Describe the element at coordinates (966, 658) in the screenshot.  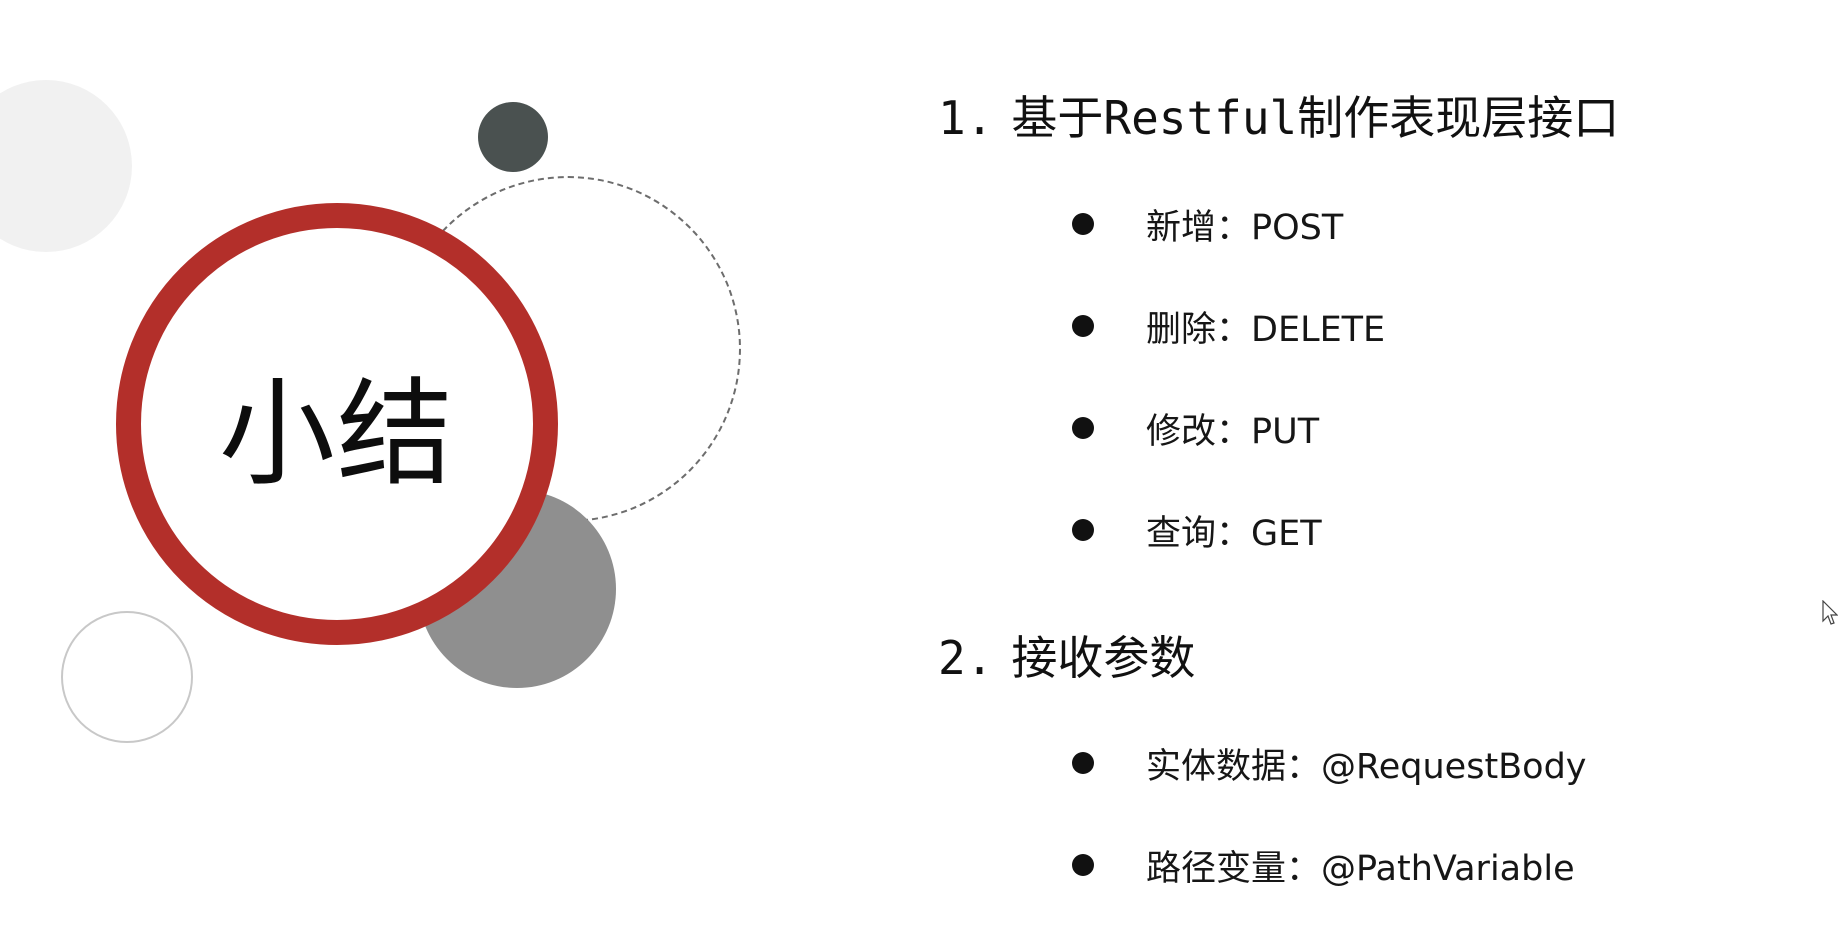
I see `section-number: 2.` at that location.